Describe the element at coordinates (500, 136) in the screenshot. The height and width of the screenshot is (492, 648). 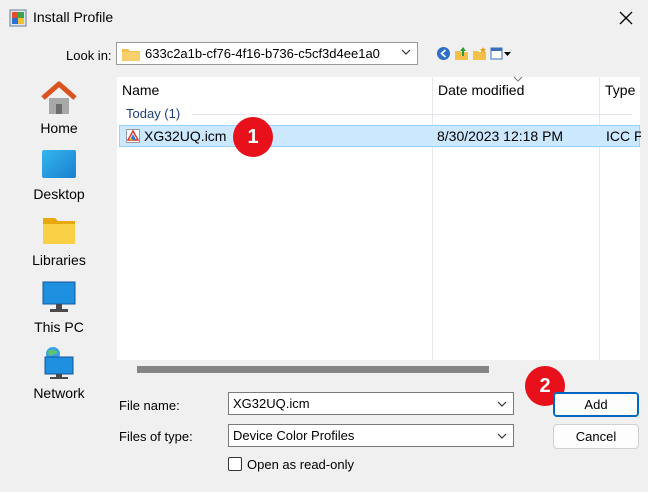
I see `file-date-modified: 8/30/2023 12:18 PM` at that location.